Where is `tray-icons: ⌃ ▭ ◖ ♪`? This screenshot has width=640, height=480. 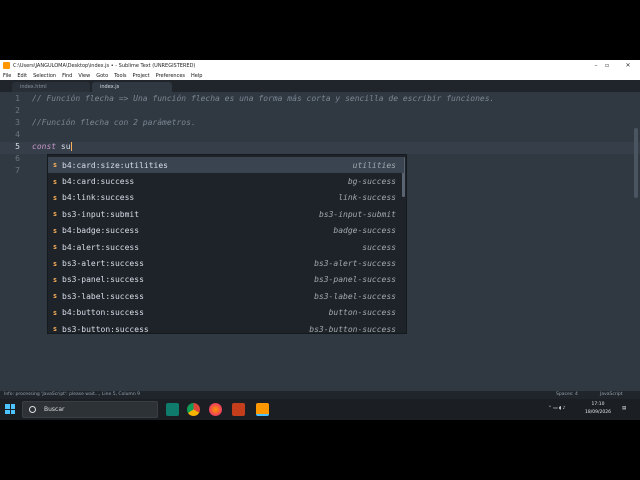 tray-icons: ⌃ ▭ ◖ ♪ is located at coordinates (557, 408).